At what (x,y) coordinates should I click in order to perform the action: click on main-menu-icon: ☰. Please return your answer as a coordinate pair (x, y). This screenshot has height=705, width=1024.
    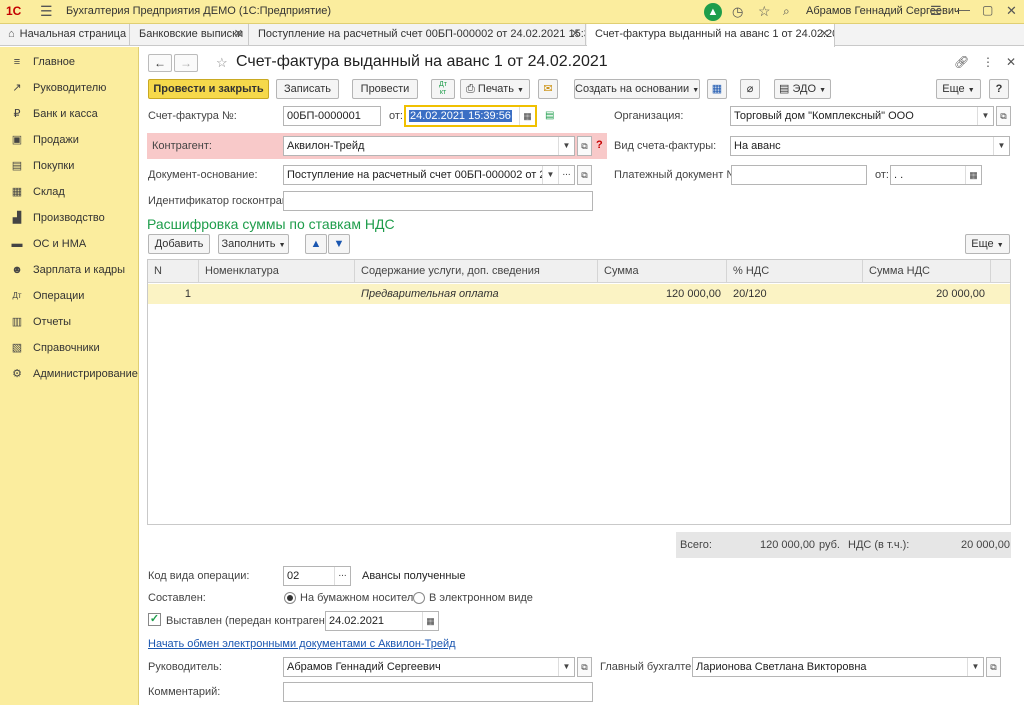
    Looking at the image, I should click on (46, 11).